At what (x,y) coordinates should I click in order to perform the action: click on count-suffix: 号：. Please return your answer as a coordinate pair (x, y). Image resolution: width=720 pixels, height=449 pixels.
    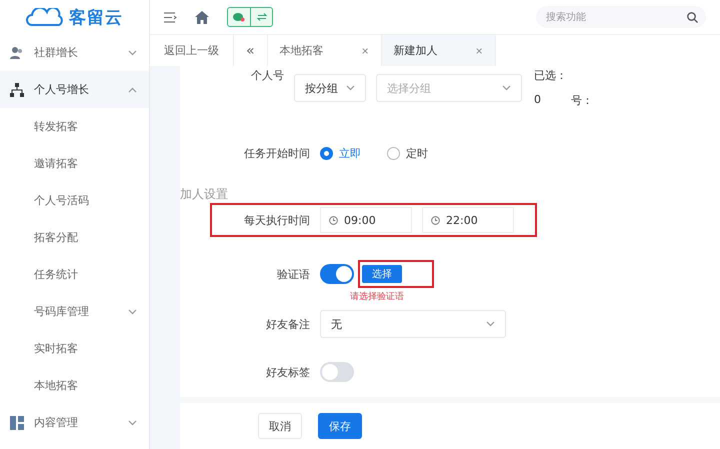
    Looking at the image, I should click on (582, 100).